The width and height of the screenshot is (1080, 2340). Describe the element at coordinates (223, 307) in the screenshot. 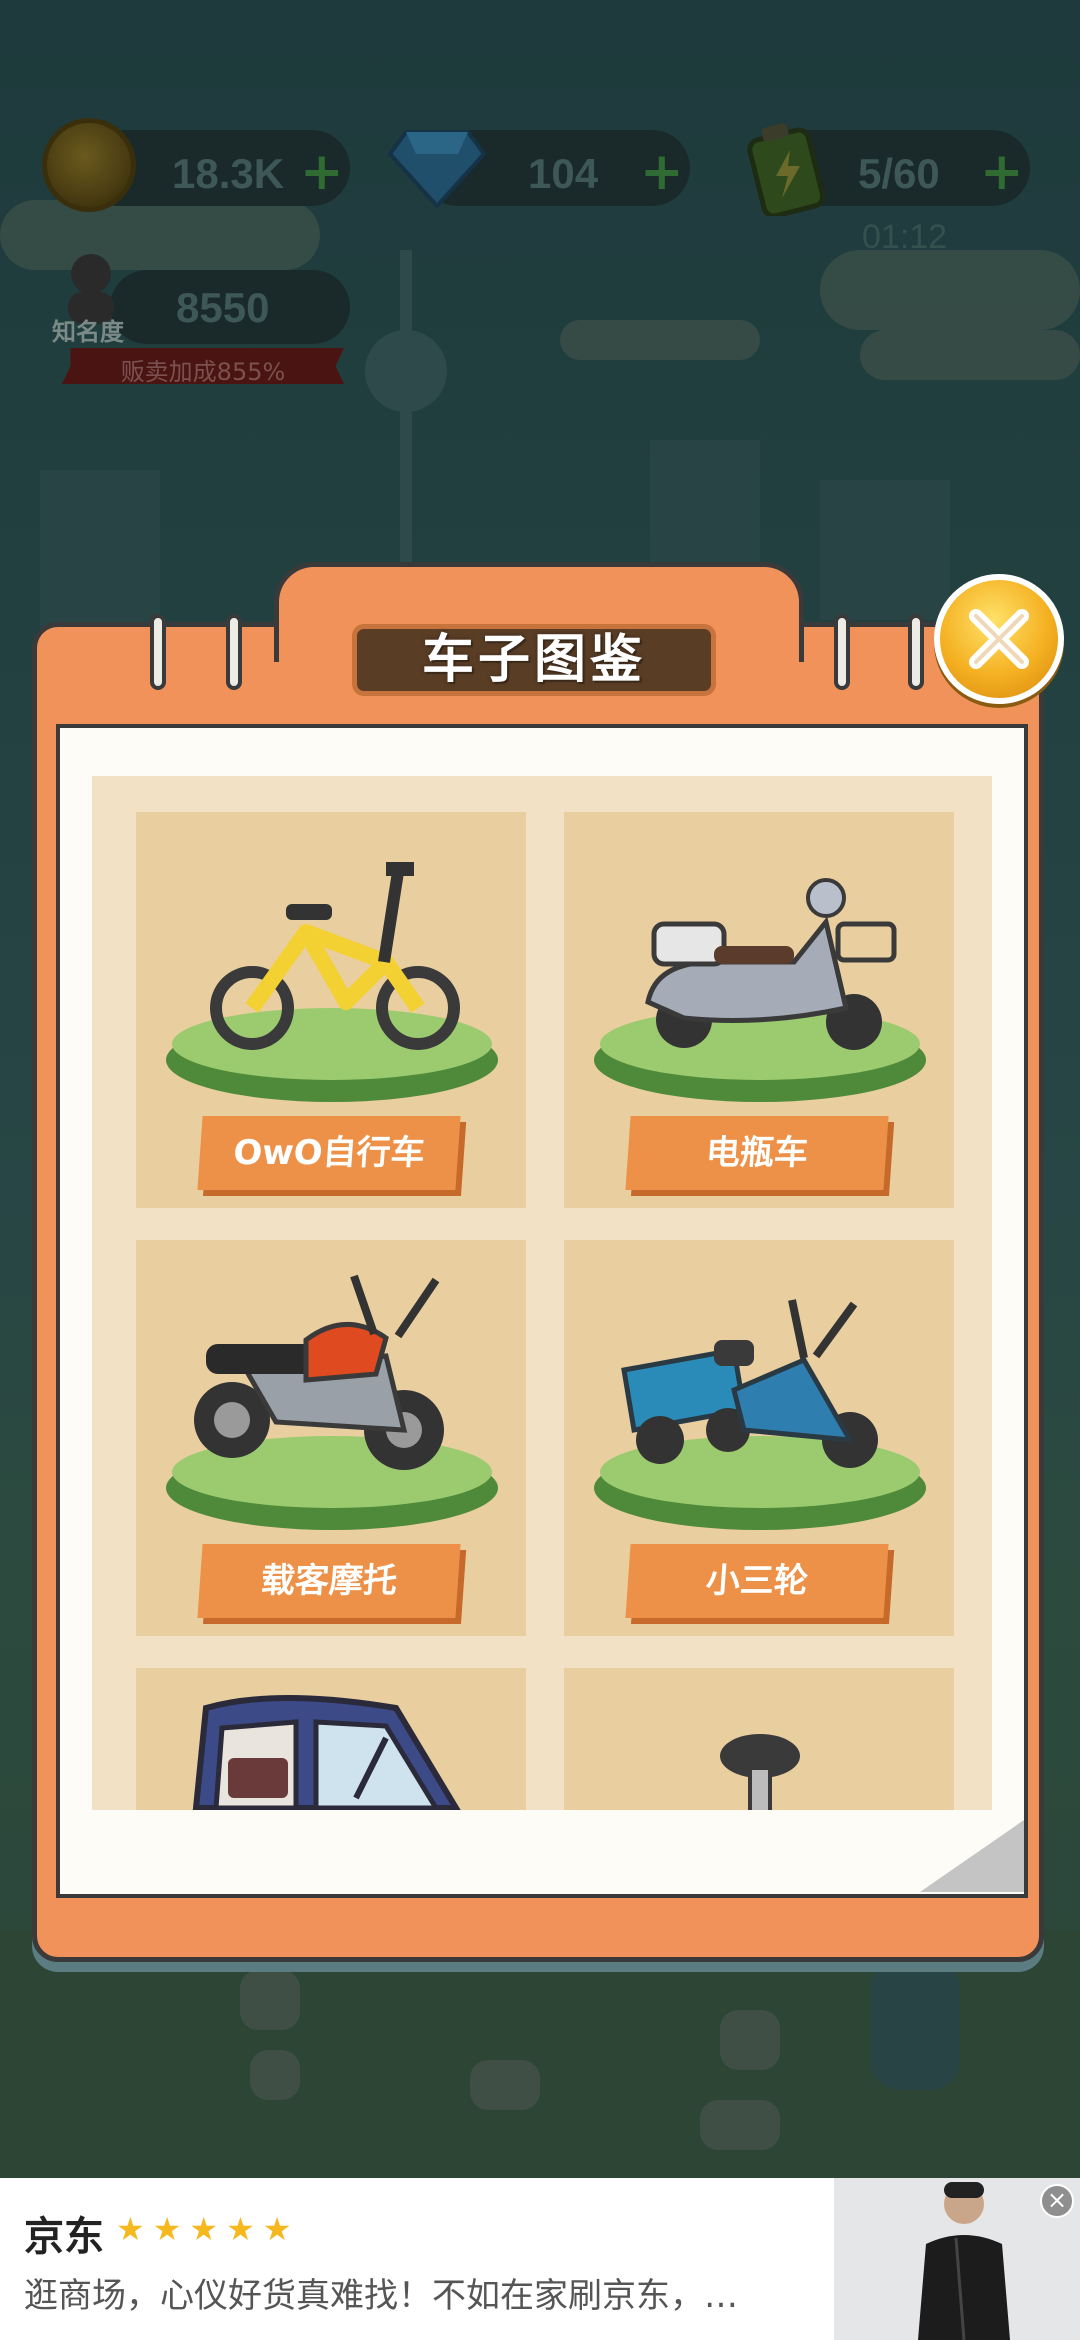

I see `fame-value: 8550` at that location.